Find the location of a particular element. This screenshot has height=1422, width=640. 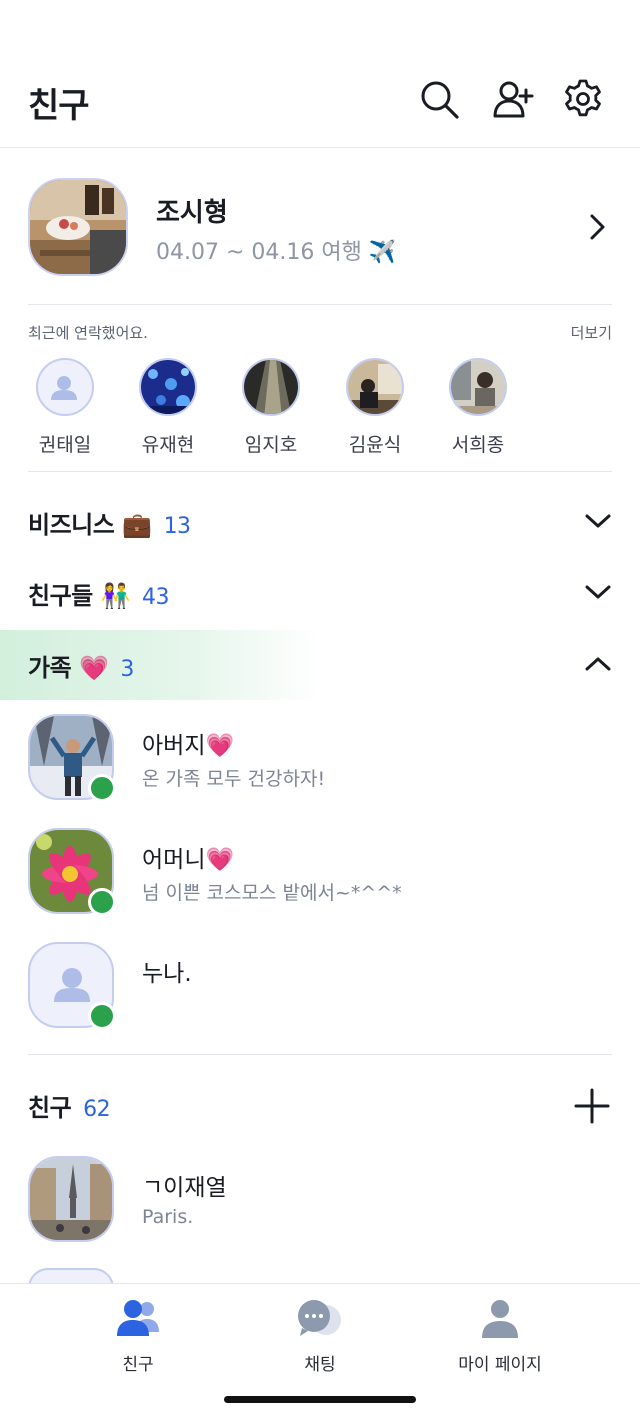

recent-contact: 권태일 is located at coordinates (65, 407).